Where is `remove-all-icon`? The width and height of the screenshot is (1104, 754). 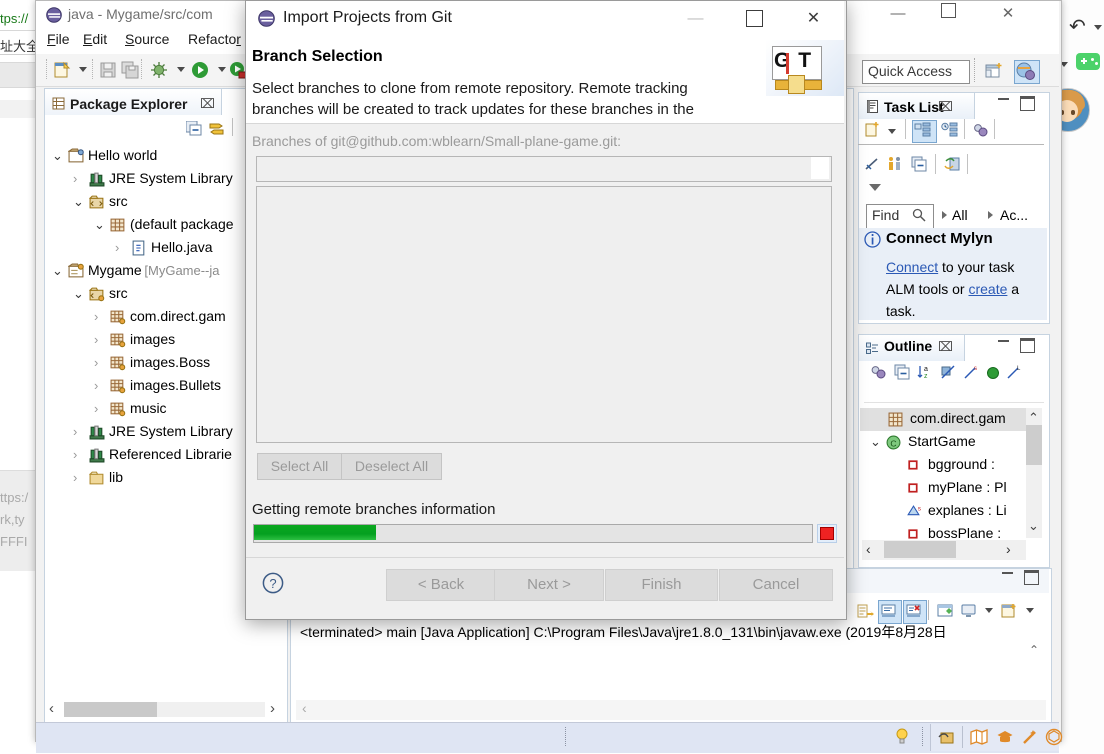
remove-all-icon is located at coordinates (865, 611).